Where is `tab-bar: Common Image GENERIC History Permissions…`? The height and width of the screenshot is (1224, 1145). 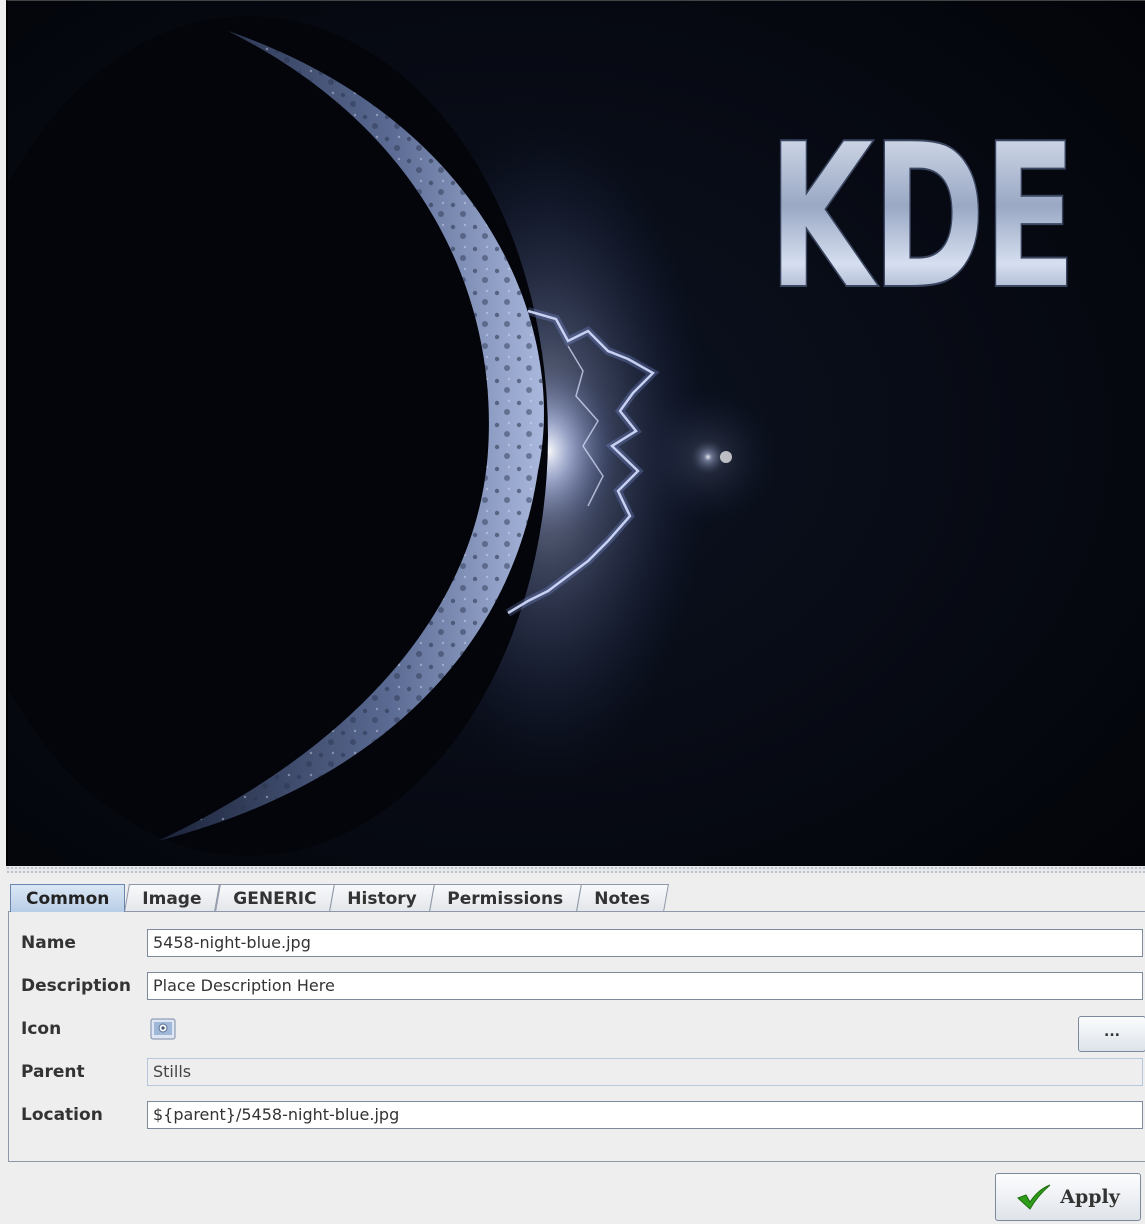 tab-bar: Common Image GENERIC History Permissions… is located at coordinates (339, 898).